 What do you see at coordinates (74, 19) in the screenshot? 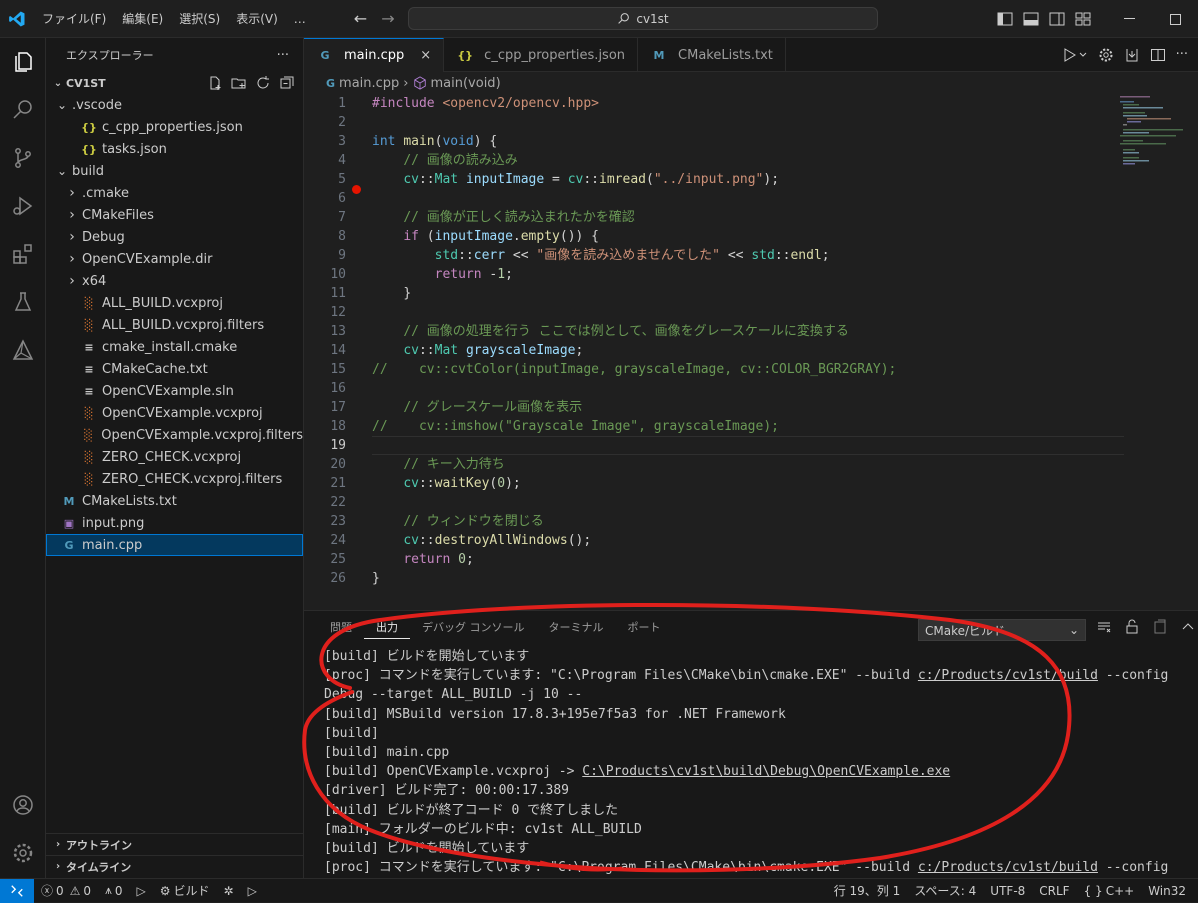
I see `menu-file: ファイル(F)` at bounding box center [74, 19].